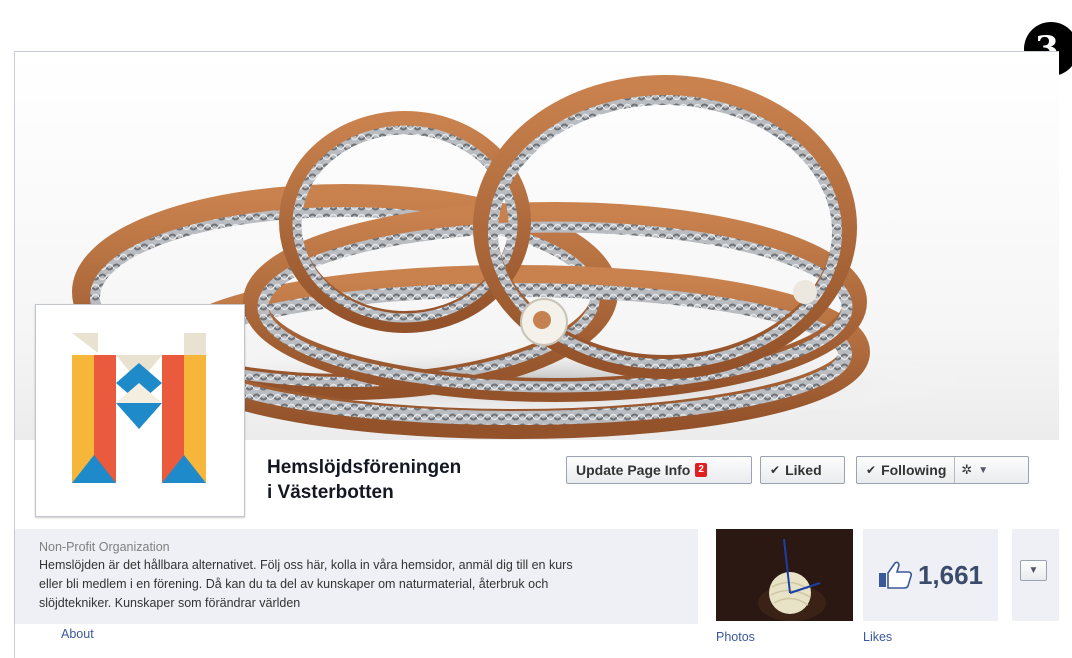 Image resolution: width=1072 pixels, height=658 pixels. I want to click on liked-label: Liked, so click(803, 470).